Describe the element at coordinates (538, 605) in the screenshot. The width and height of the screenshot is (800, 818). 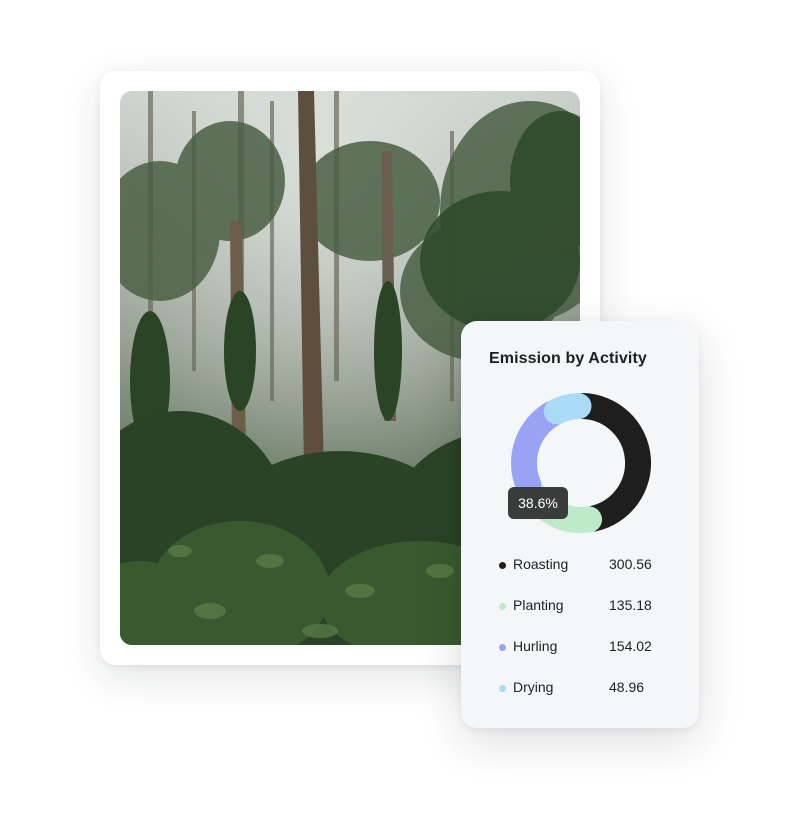
I see `legend-label-planting: Planting` at that location.